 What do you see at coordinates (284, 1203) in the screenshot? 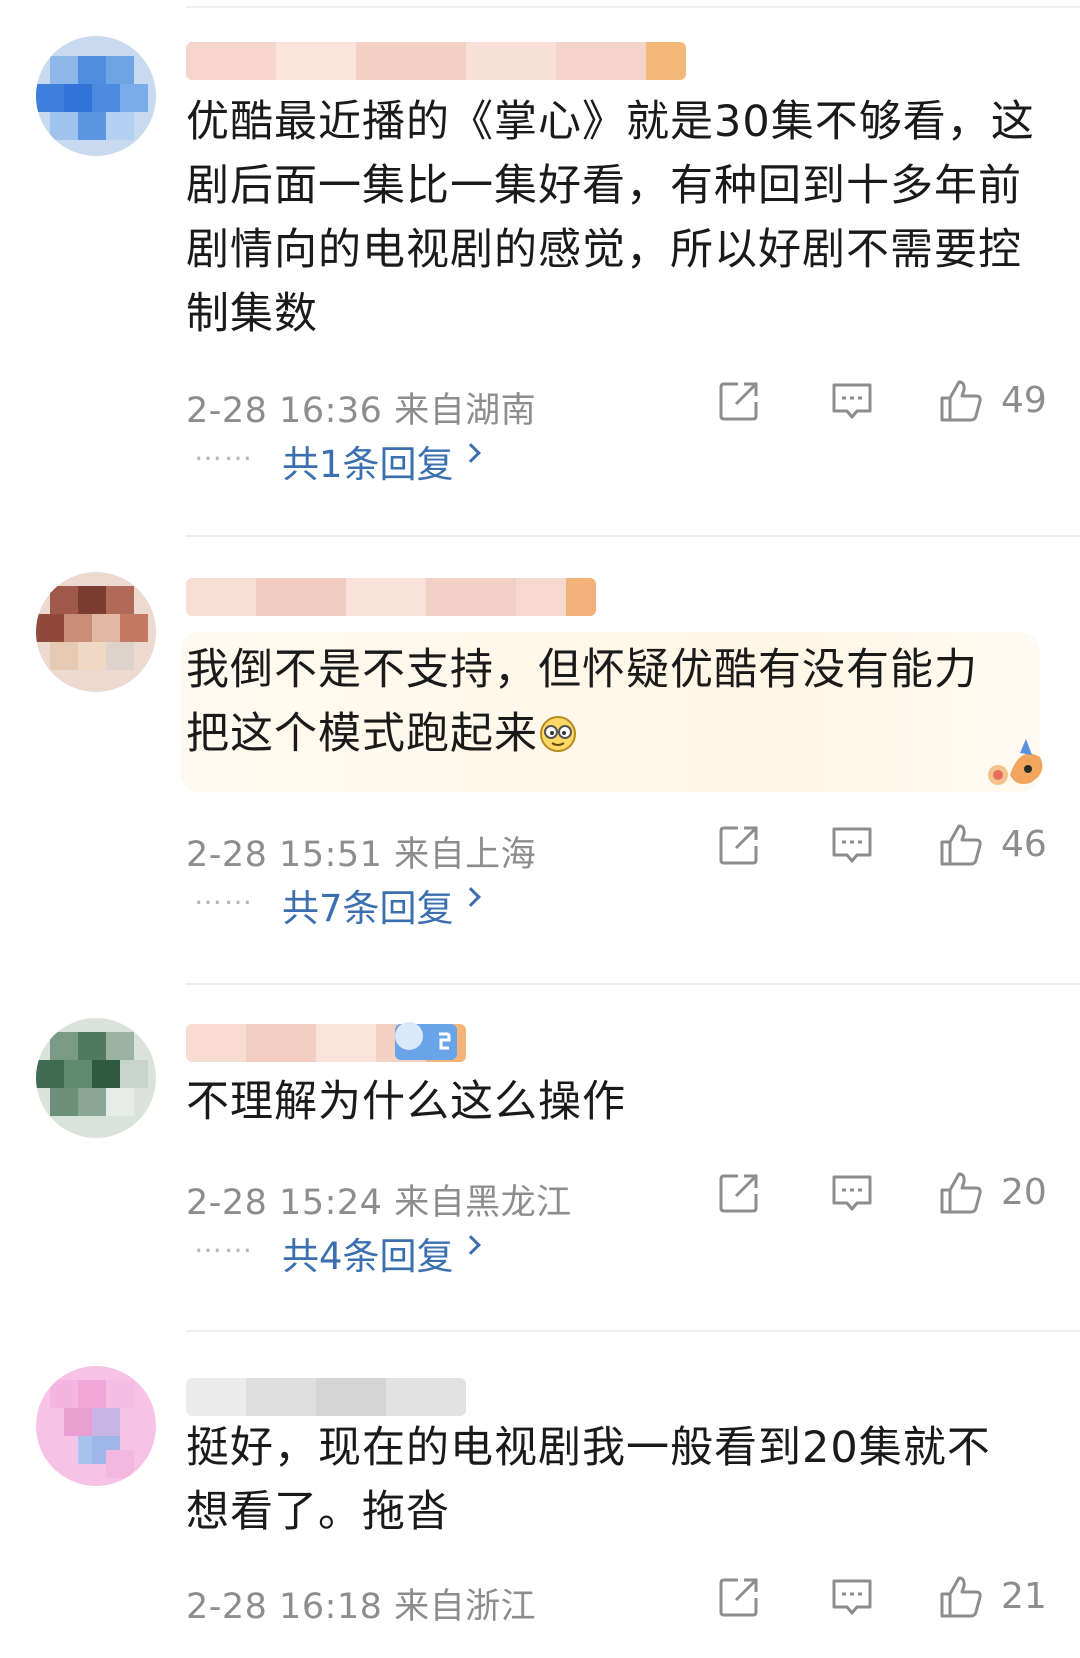
I see `comment-time: 2-28 15:24` at bounding box center [284, 1203].